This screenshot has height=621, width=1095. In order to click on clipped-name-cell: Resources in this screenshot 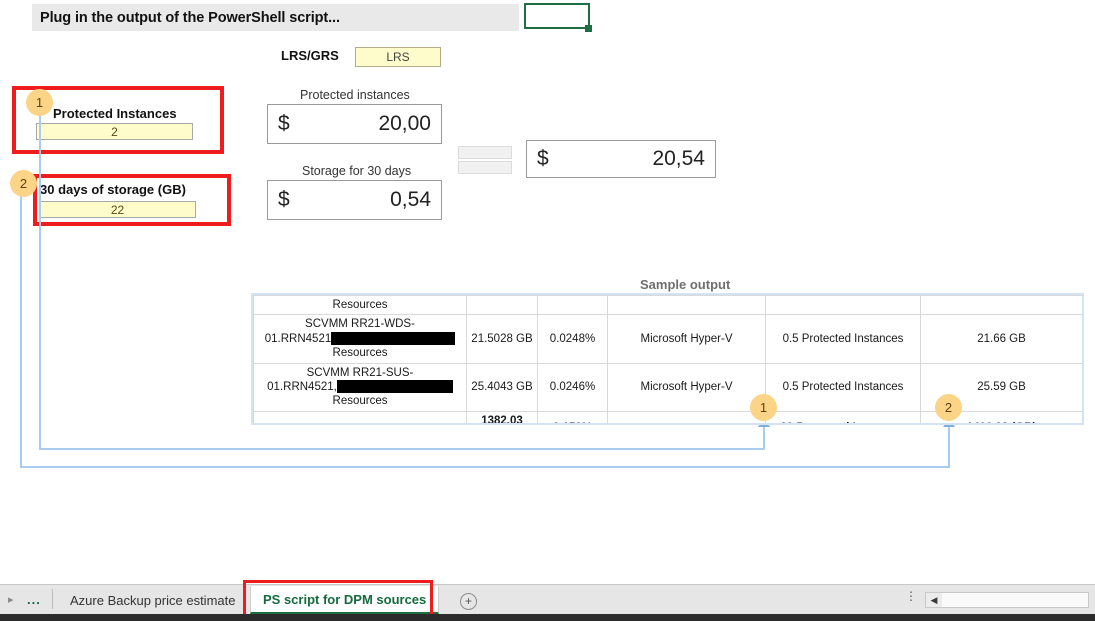, I will do `click(360, 305)`.